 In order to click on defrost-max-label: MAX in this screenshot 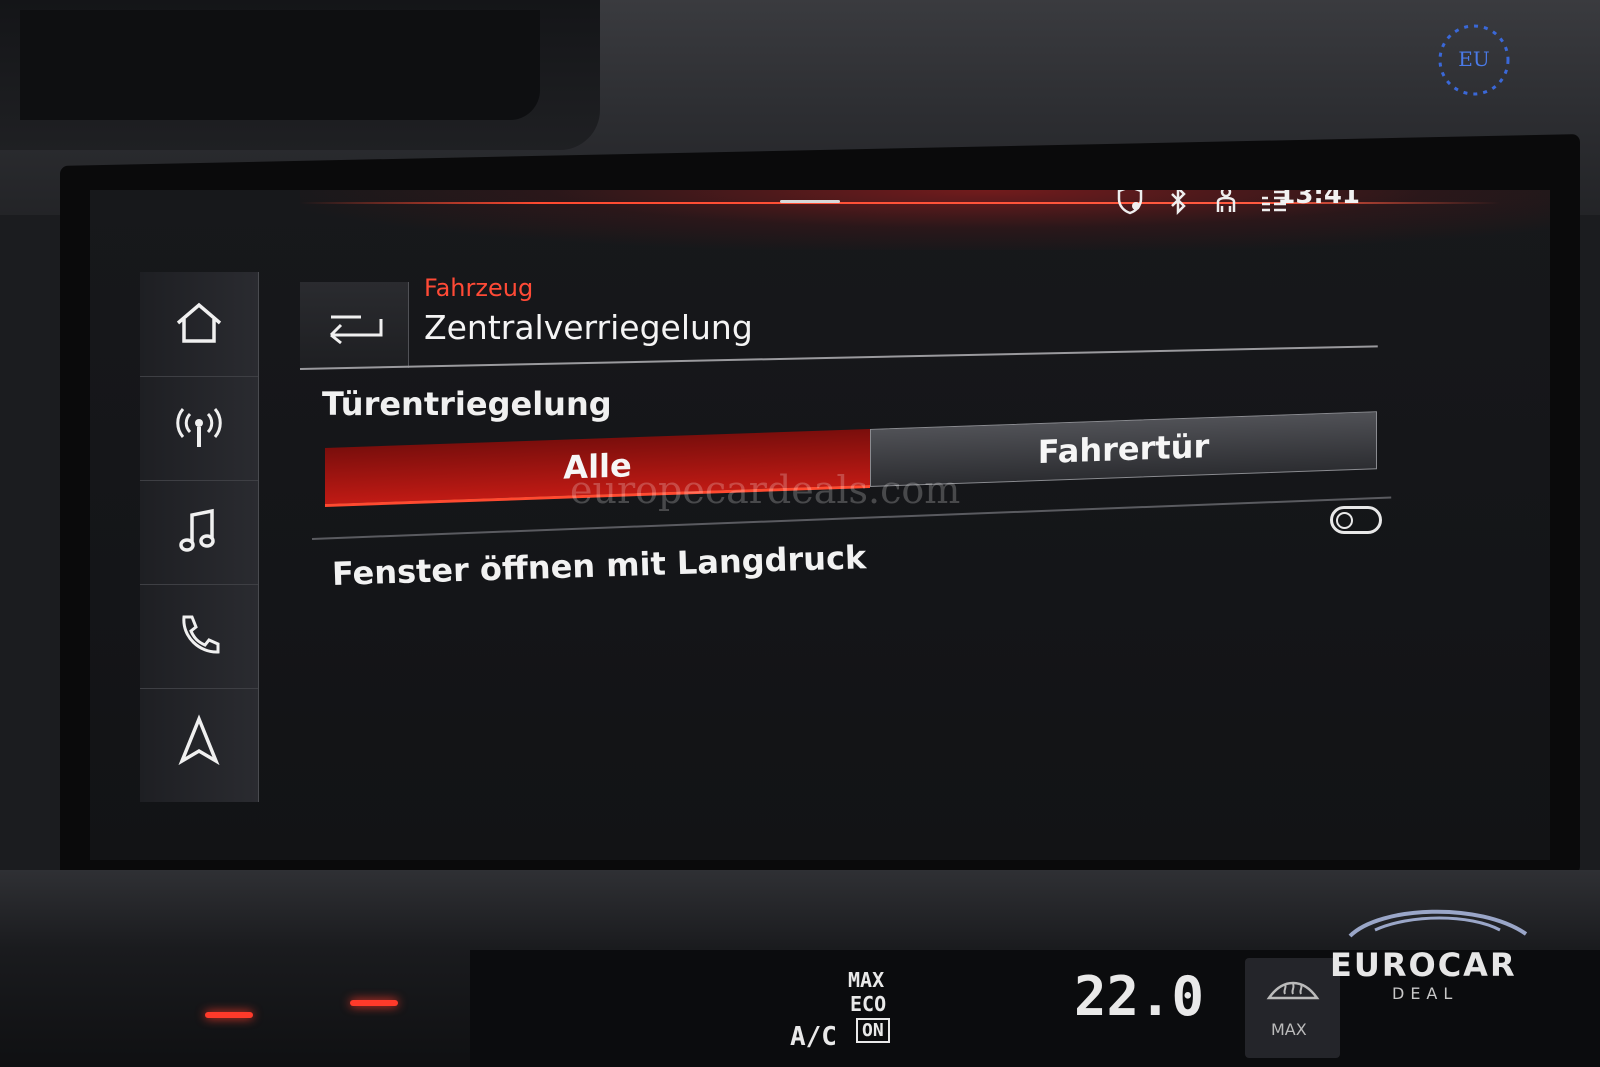, I will do `click(1289, 1029)`.